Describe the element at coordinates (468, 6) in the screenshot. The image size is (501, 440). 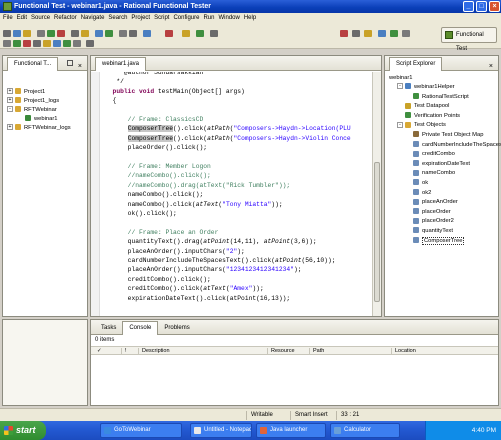
I see `minimize-button: _` at that location.